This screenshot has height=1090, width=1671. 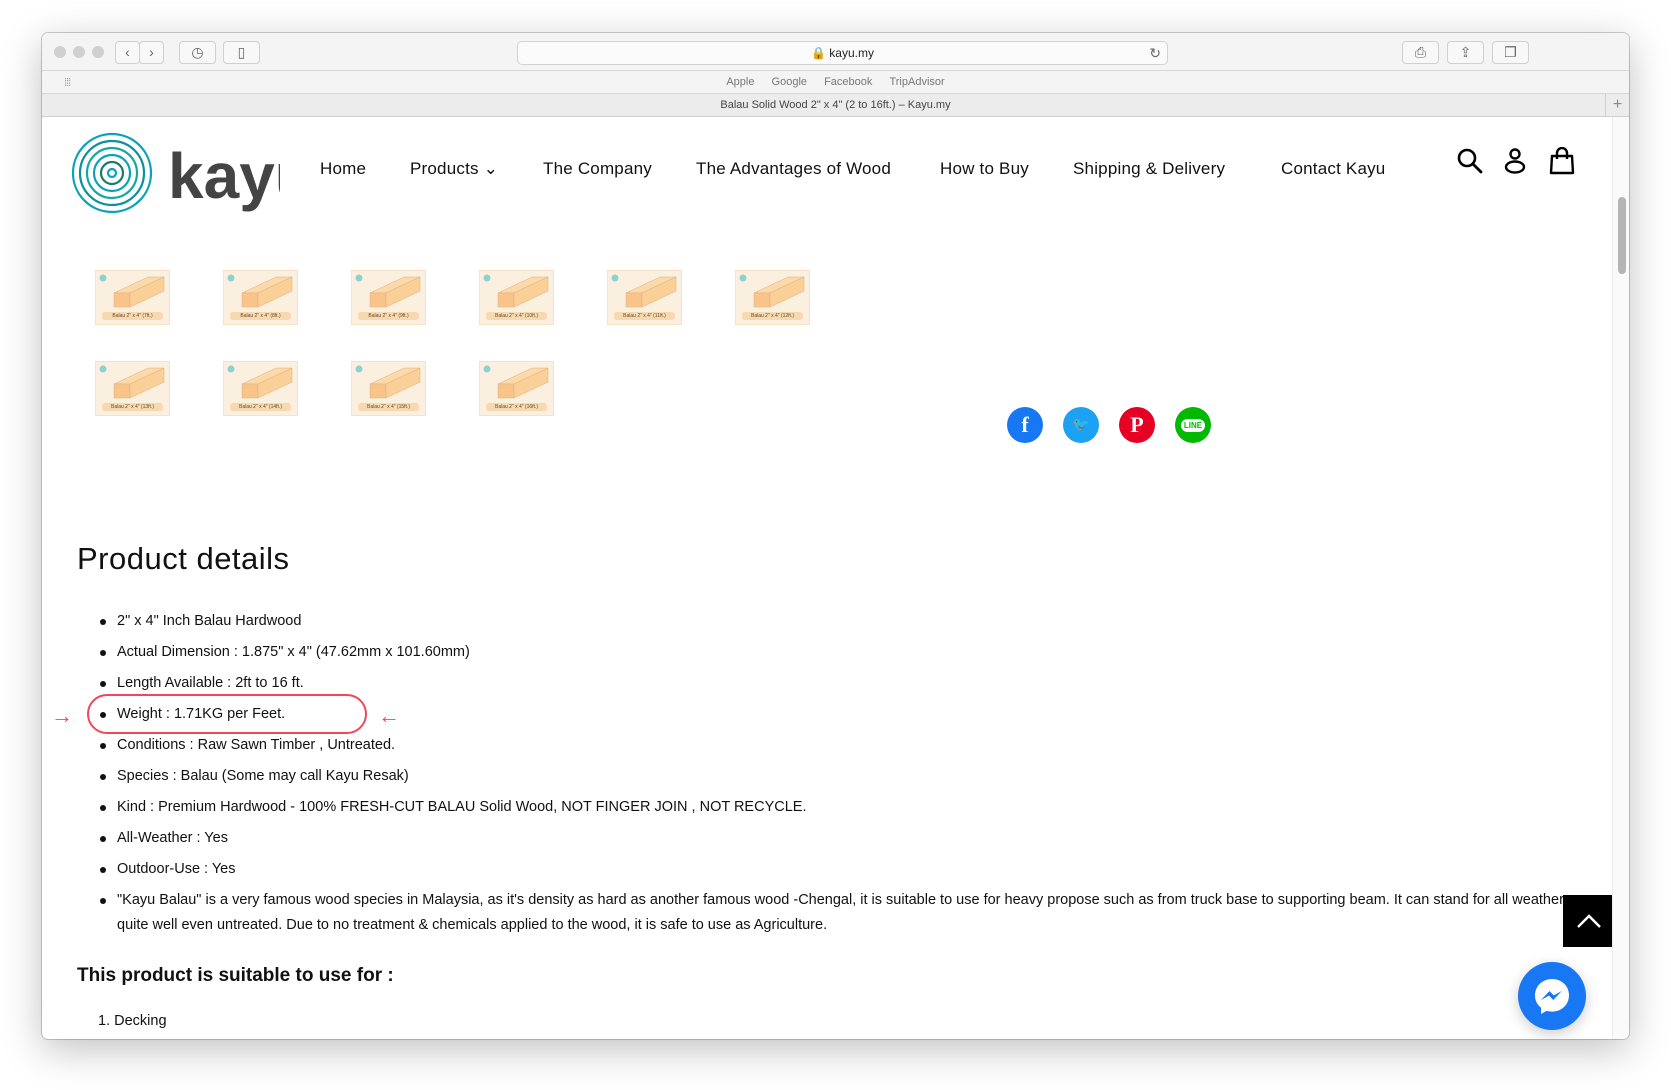 What do you see at coordinates (644, 316) in the screenshot?
I see `thumbnail-label: Balau 2" x 4" (11ft.)` at bounding box center [644, 316].